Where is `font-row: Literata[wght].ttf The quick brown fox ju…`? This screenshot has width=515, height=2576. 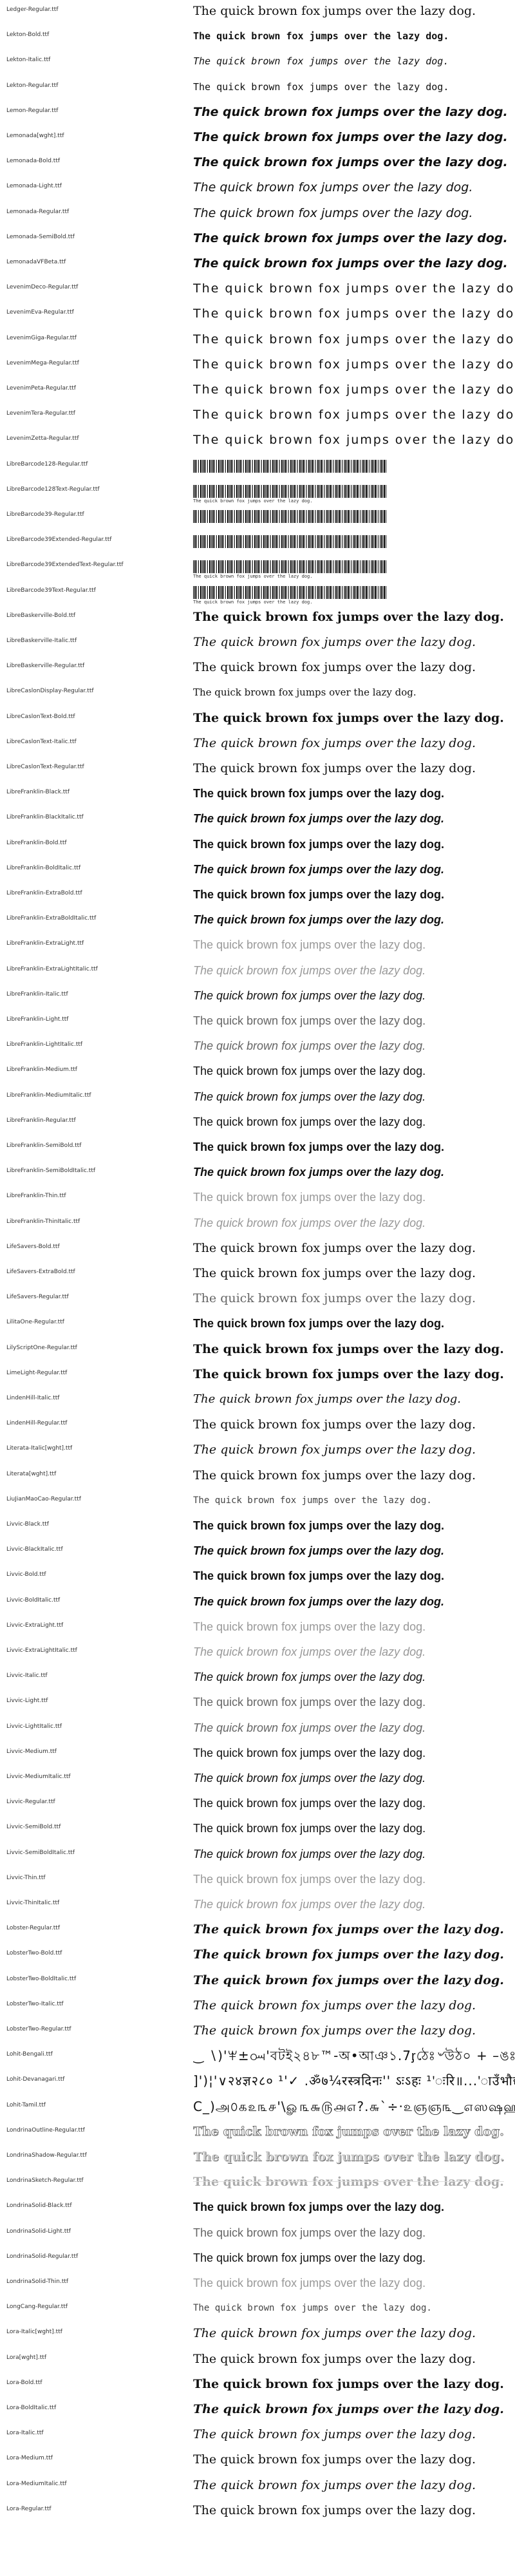 font-row: Literata[wght].ttf The quick brown fox ju… is located at coordinates (257, 1479).